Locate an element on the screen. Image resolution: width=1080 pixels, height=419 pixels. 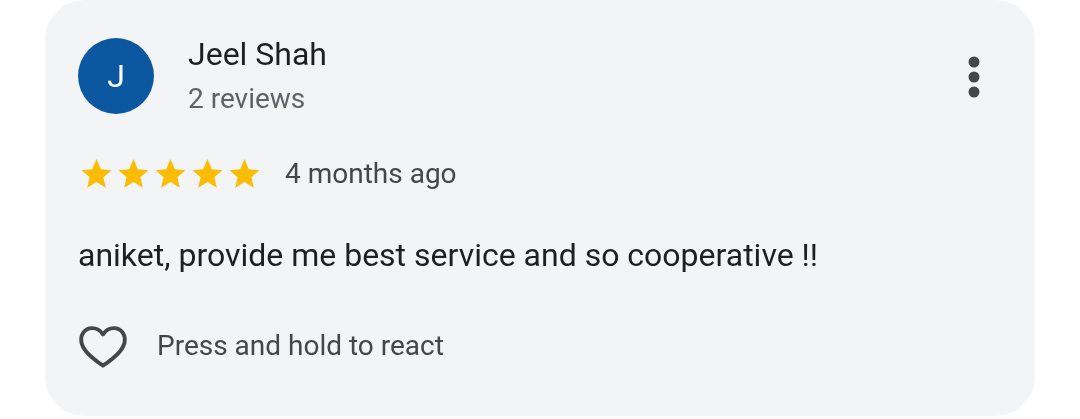
more-vert-icon is located at coordinates (974, 77).